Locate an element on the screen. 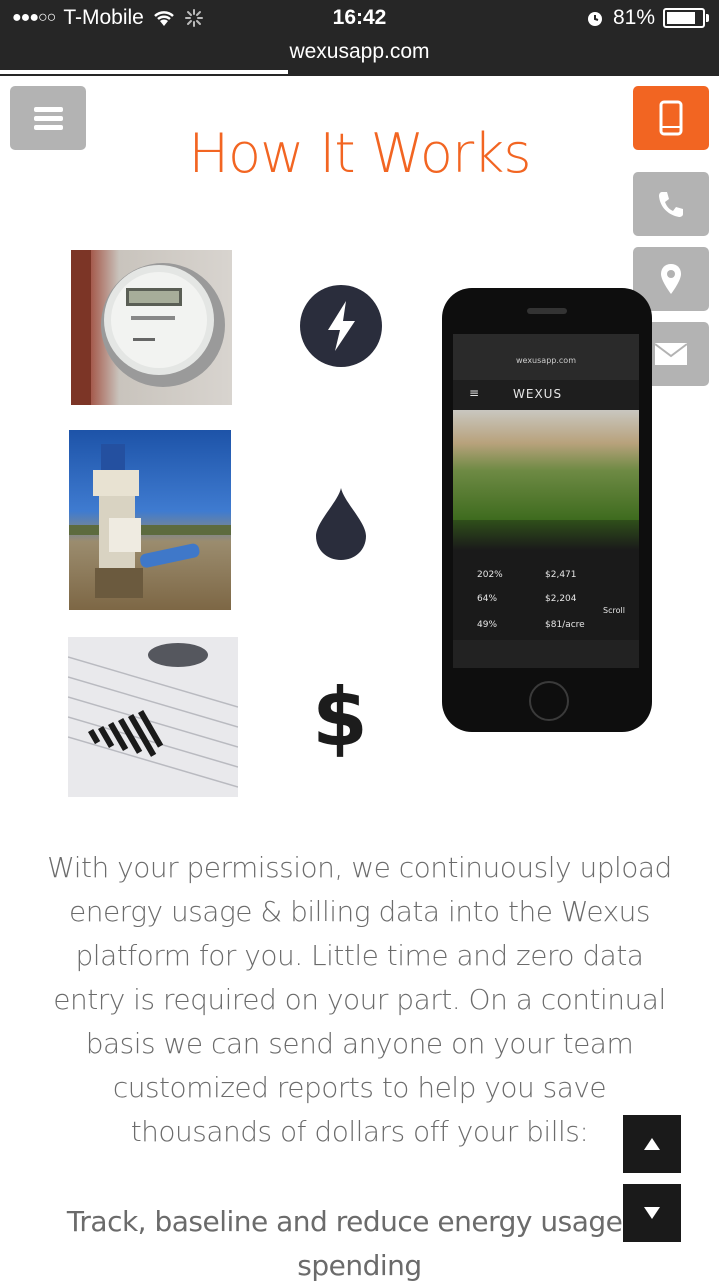 This screenshot has width=719, height=1288. billing-report-photo is located at coordinates (153, 717).